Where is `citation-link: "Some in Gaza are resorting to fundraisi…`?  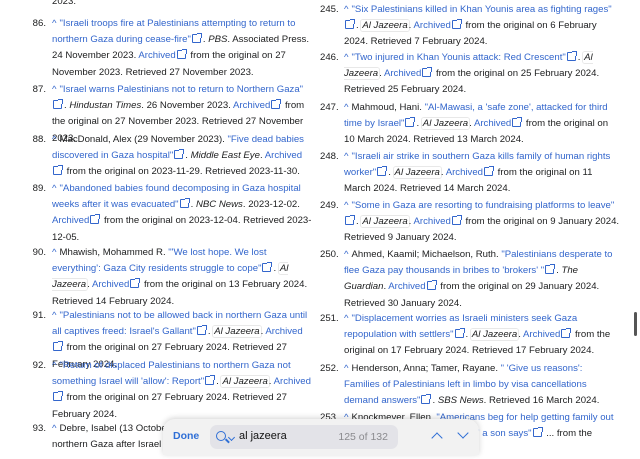 citation-link: "Some in Gaza are resorting to fundraisi… is located at coordinates (483, 205).